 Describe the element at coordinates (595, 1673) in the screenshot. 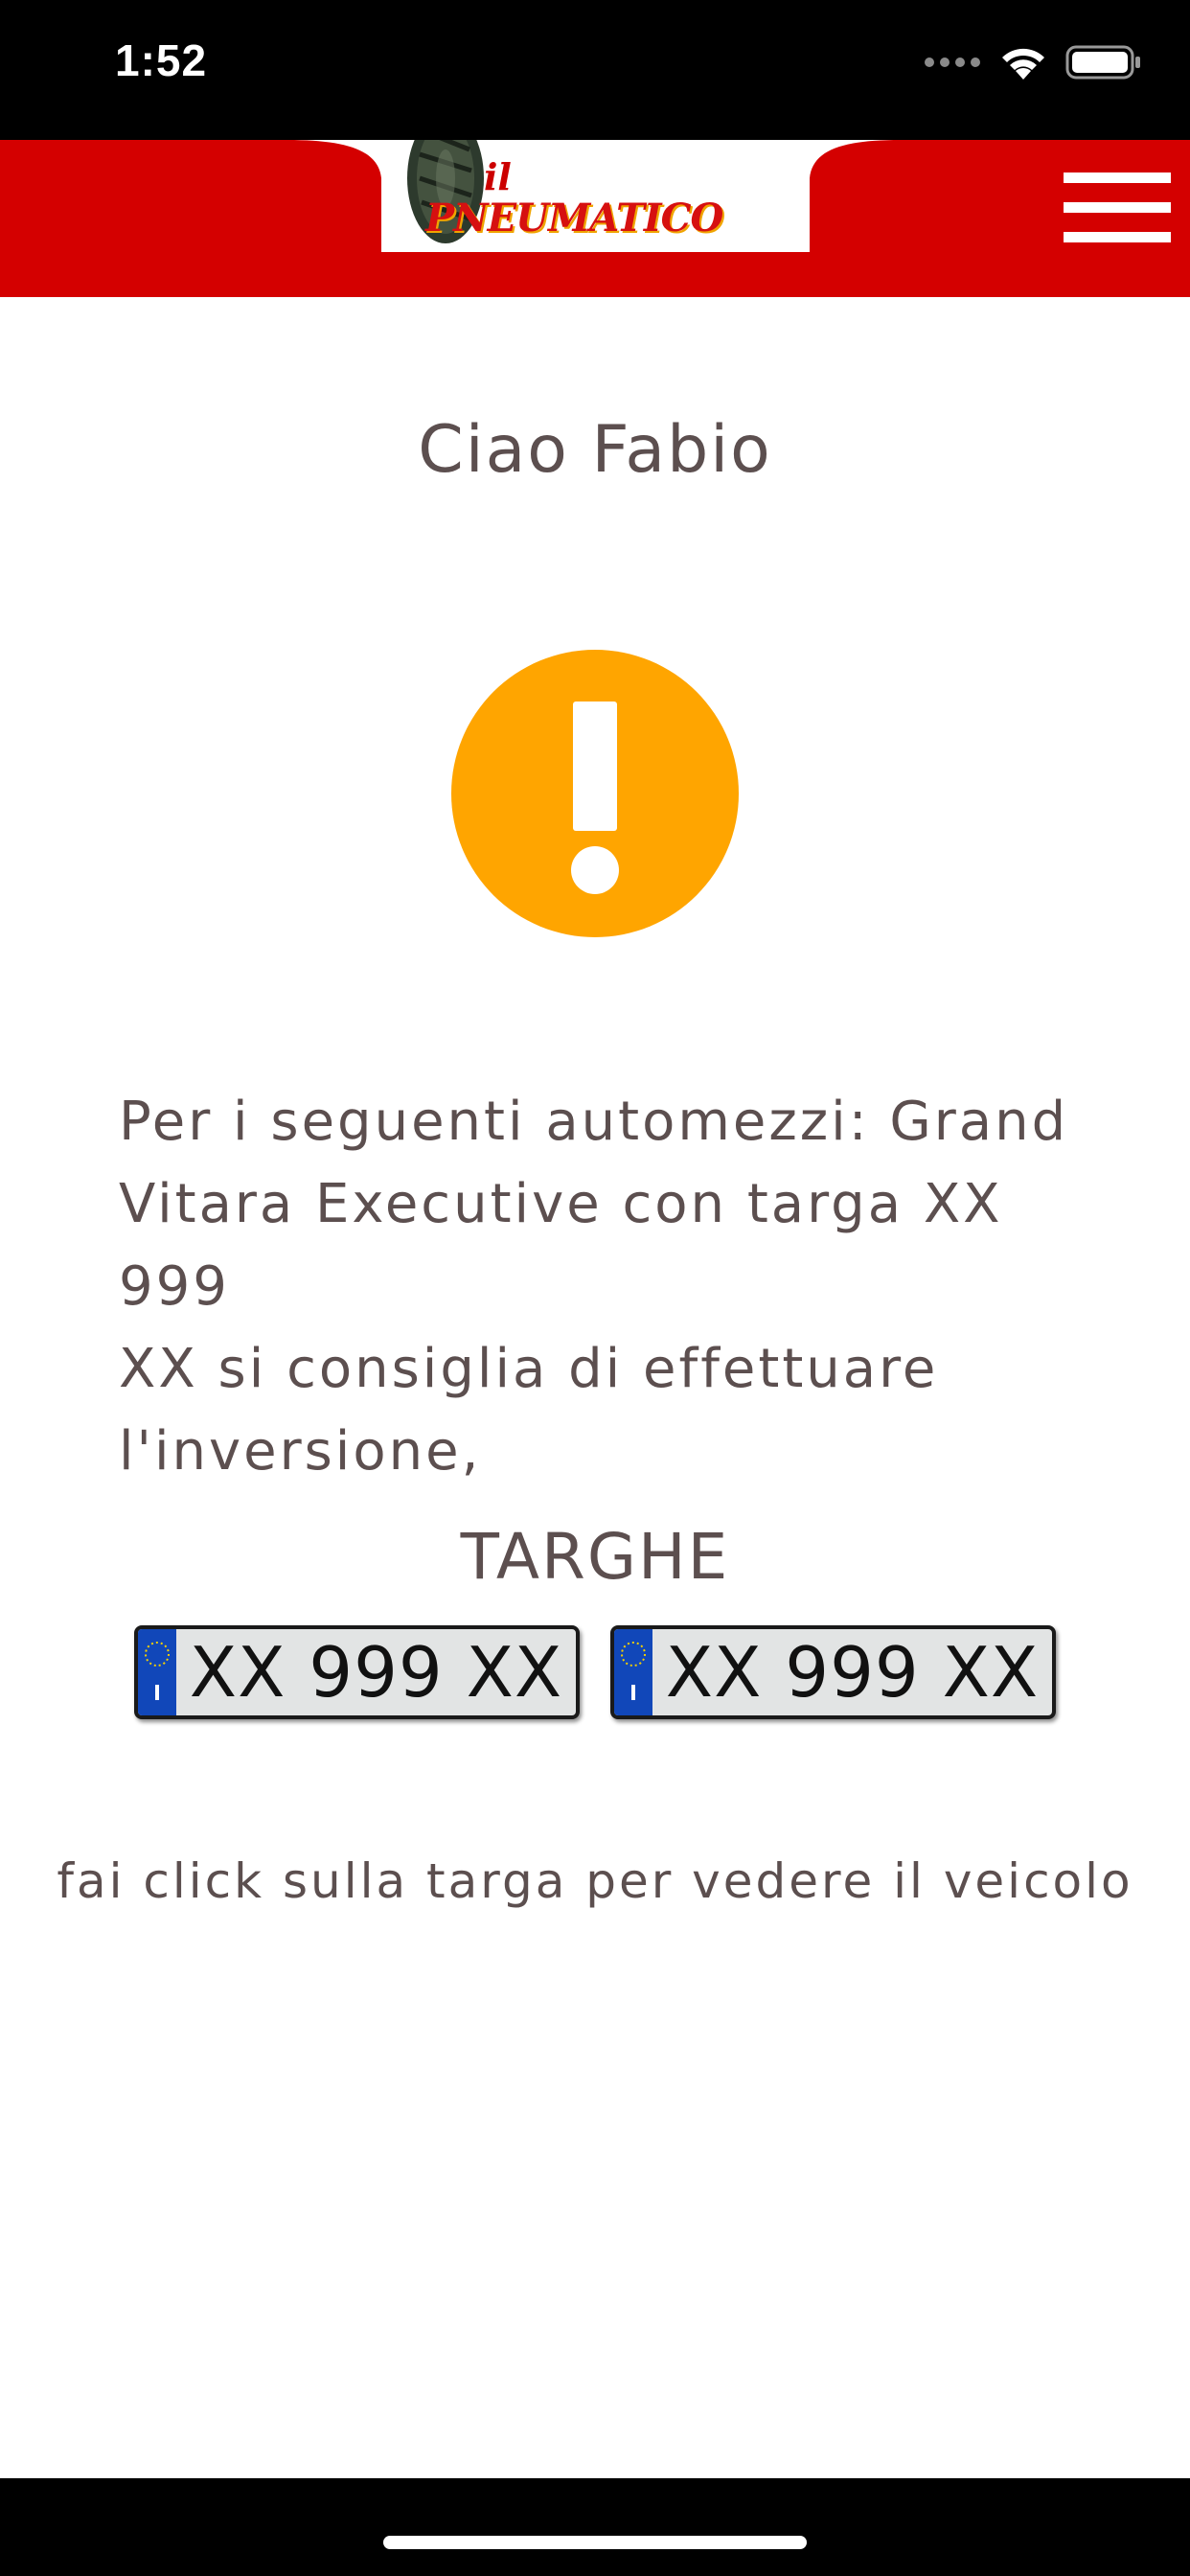

I see `plates-list: XX 999 XX XX 999 XX` at that location.